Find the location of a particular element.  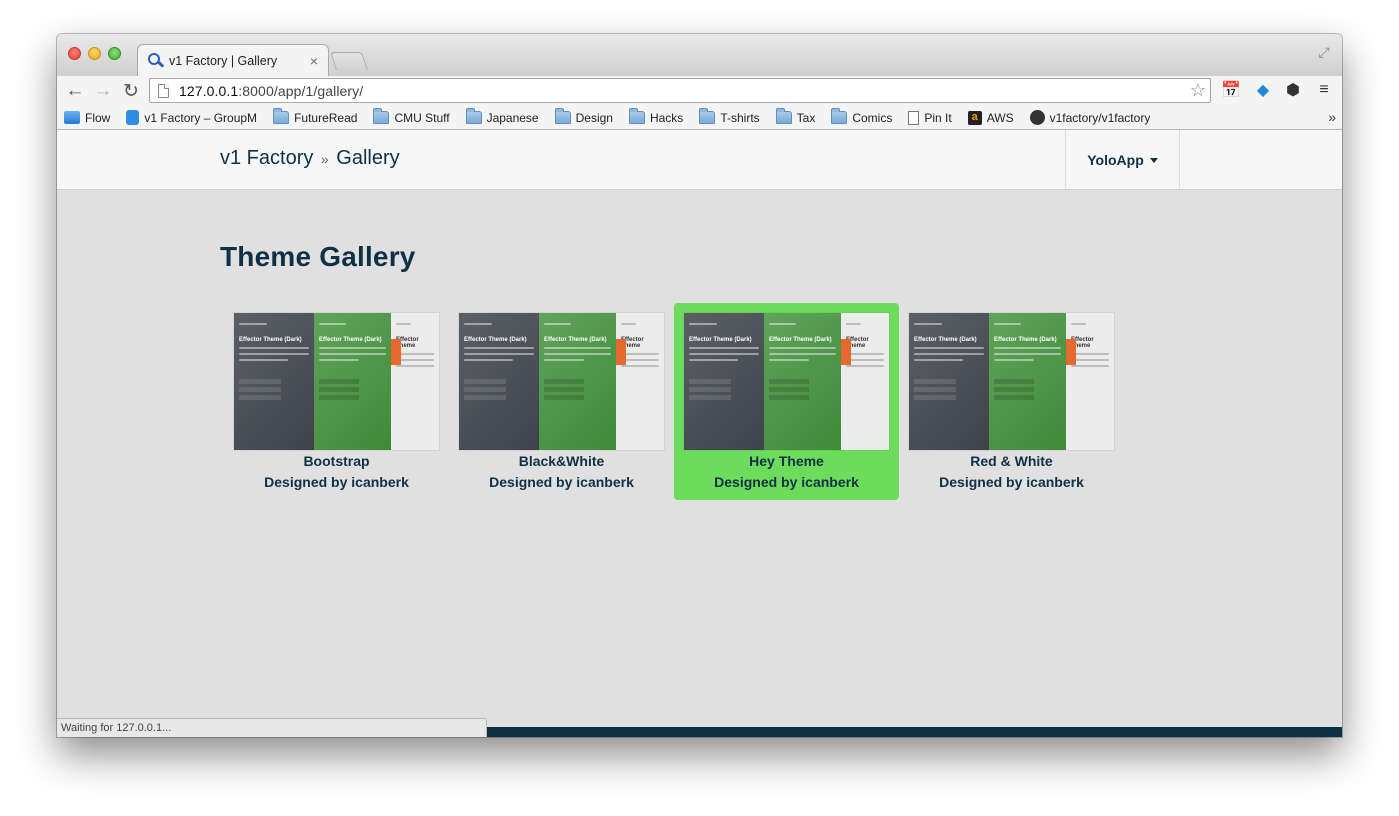

back-button: ← is located at coordinates (75, 91).